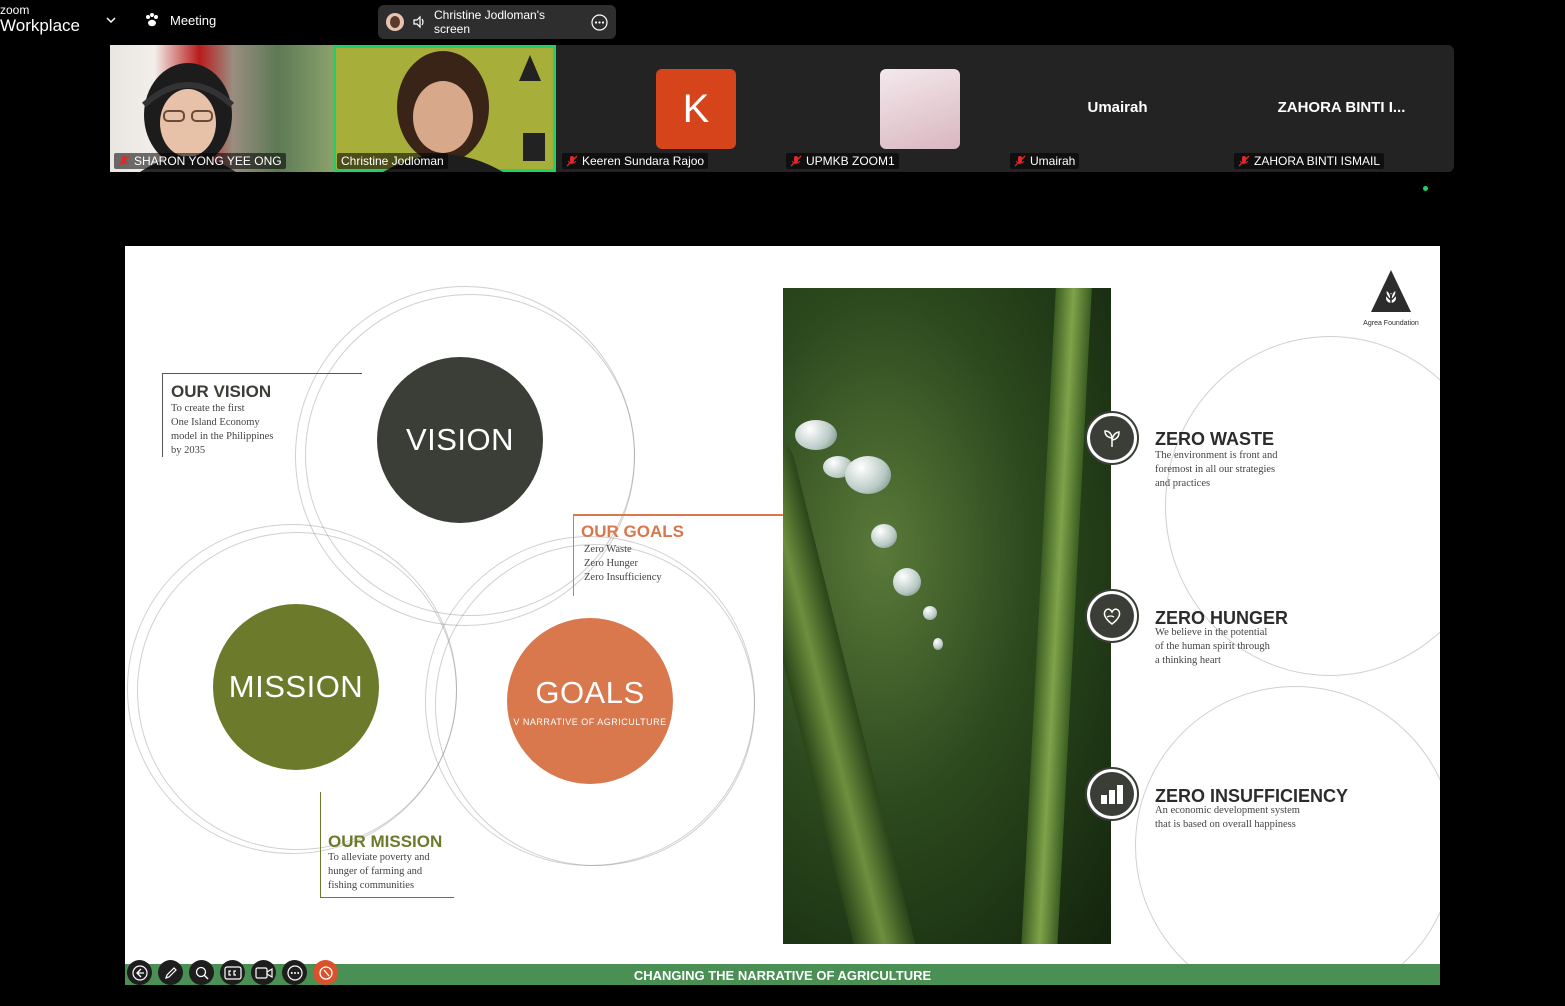 This screenshot has height=1006, width=1565. I want to click on pen-button, so click(170, 972).